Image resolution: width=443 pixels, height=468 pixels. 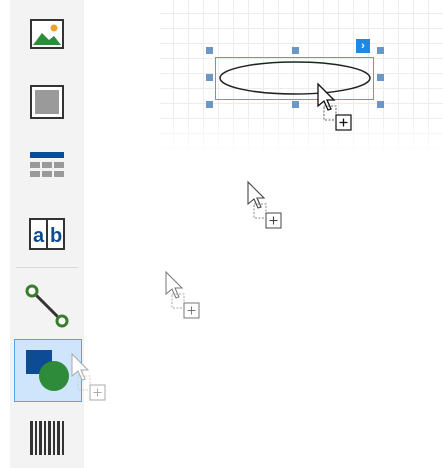 I want to click on label-ab-icon: a b, so click(x=47, y=234).